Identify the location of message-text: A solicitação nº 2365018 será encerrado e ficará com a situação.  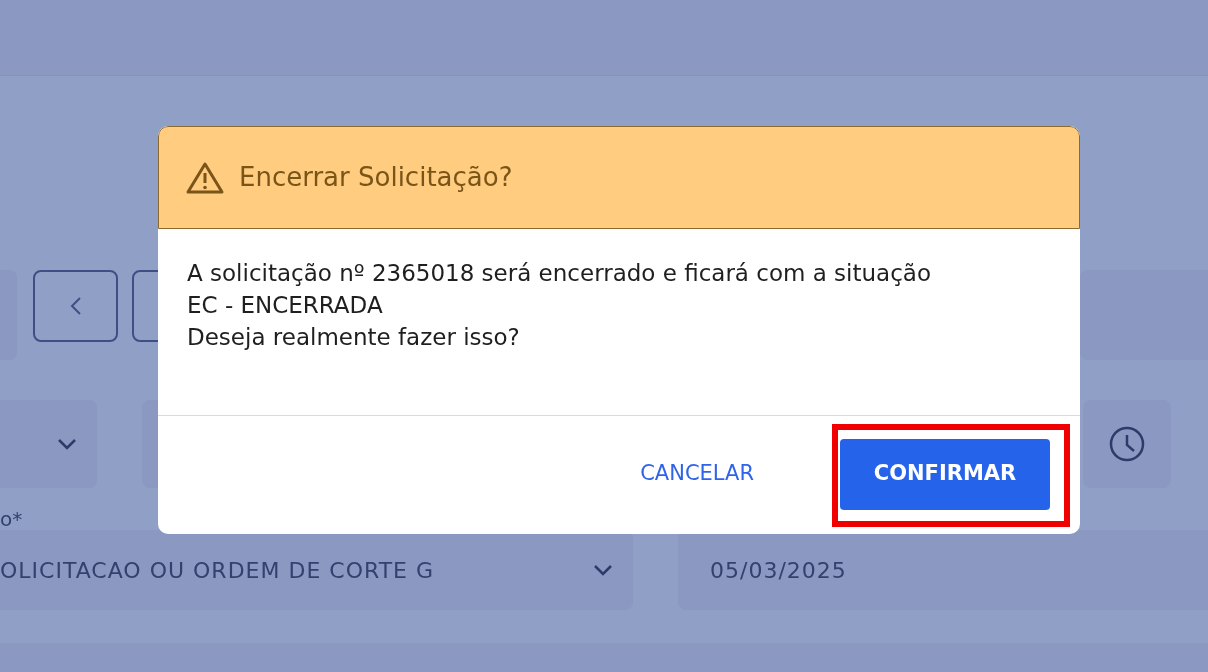
(559, 273).